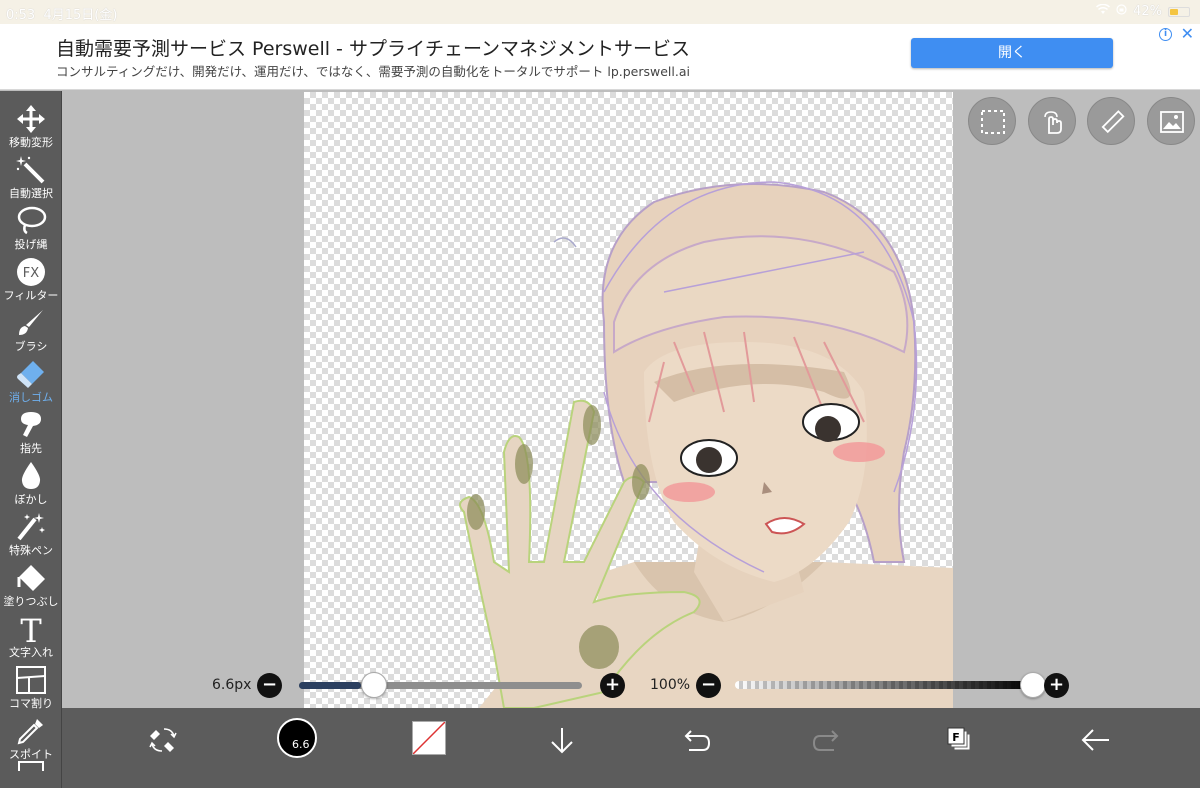 The height and width of the screenshot is (788, 1200). I want to click on tool-fill: 塗りつぶし, so click(31, 582).